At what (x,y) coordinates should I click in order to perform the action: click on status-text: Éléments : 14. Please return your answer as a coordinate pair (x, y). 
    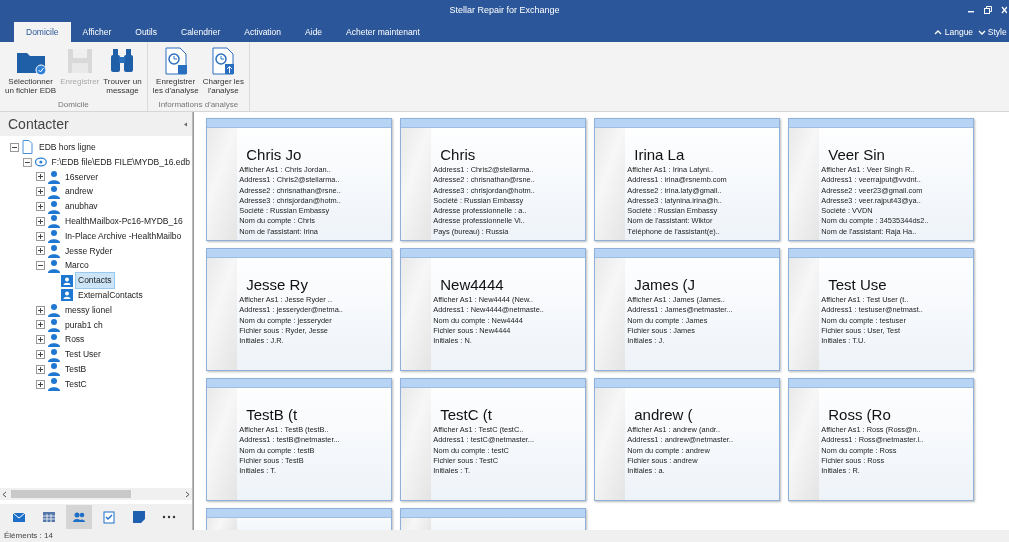
    Looking at the image, I should click on (504, 536).